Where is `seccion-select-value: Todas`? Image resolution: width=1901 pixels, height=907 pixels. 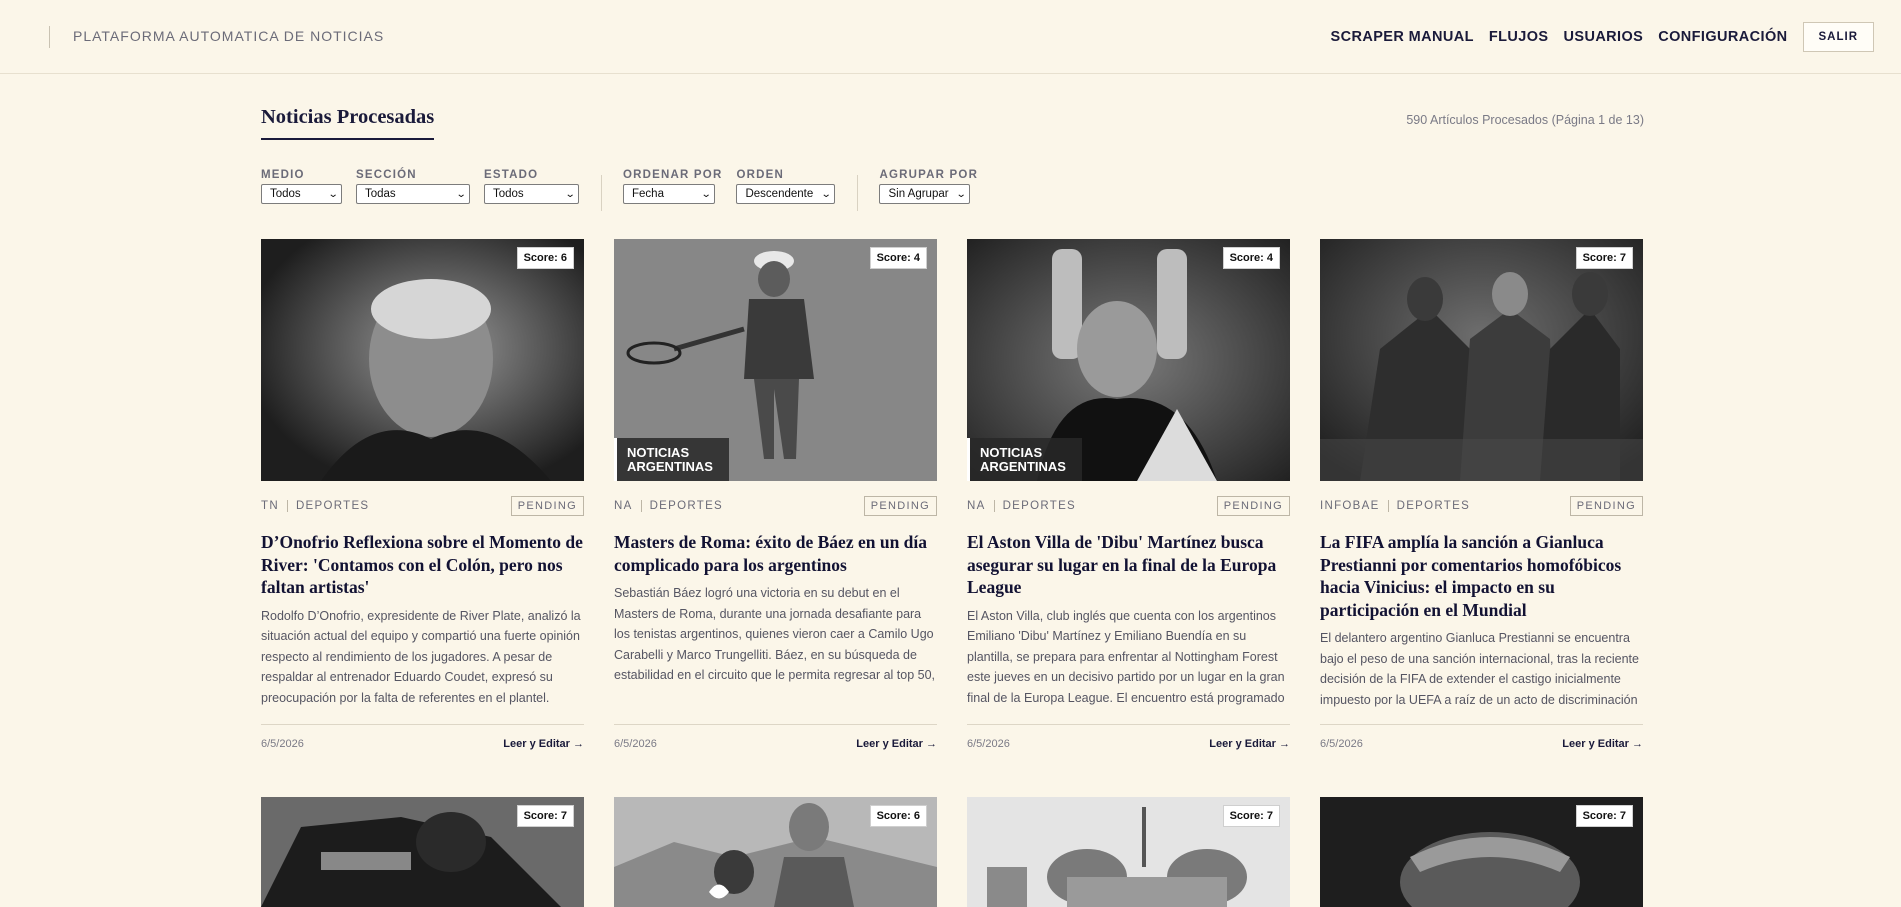 seccion-select-value: Todas is located at coordinates (380, 194).